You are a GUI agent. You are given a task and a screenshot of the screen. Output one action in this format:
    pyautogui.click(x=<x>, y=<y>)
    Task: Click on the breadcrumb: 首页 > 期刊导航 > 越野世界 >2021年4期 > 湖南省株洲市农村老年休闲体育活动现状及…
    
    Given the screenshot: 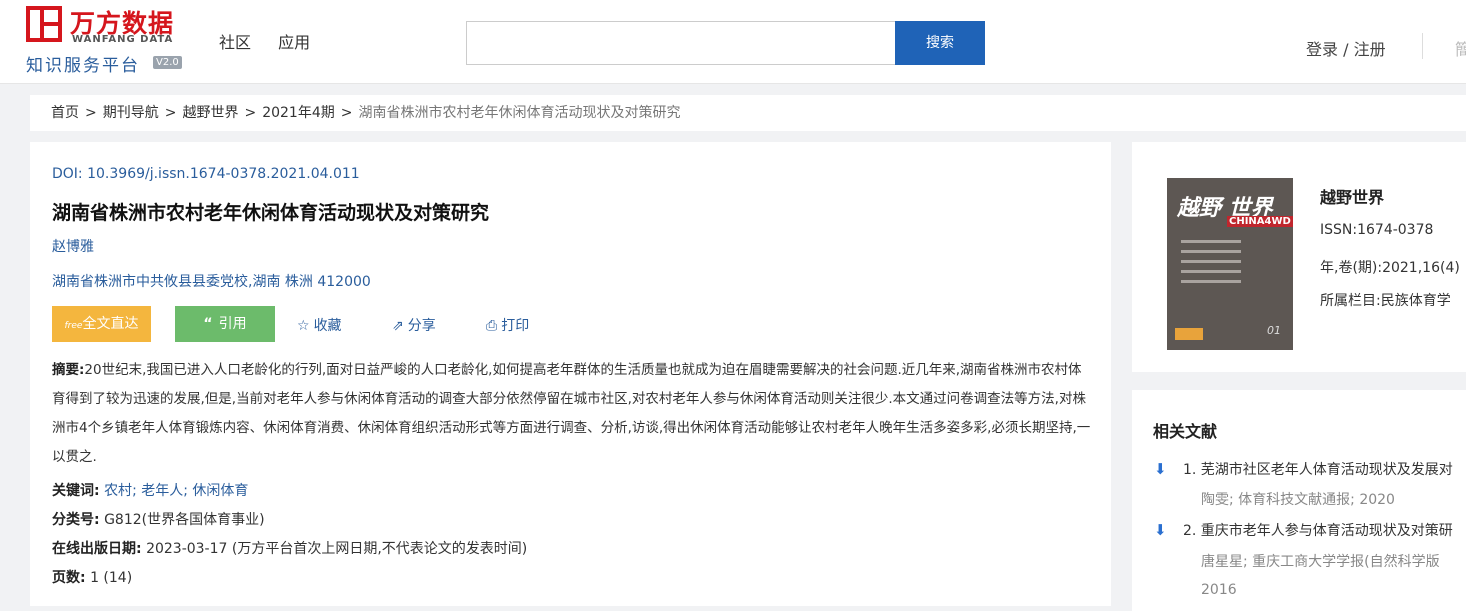 What is the action you would take?
    pyautogui.click(x=748, y=113)
    